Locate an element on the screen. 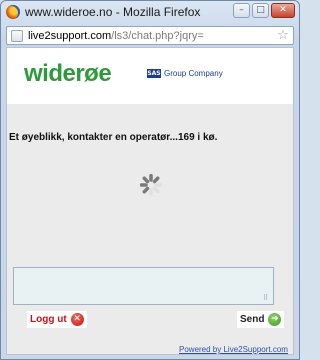 Image resolution: width=320 pixels, height=360 pixels. minimize-button: – is located at coordinates (241, 10).